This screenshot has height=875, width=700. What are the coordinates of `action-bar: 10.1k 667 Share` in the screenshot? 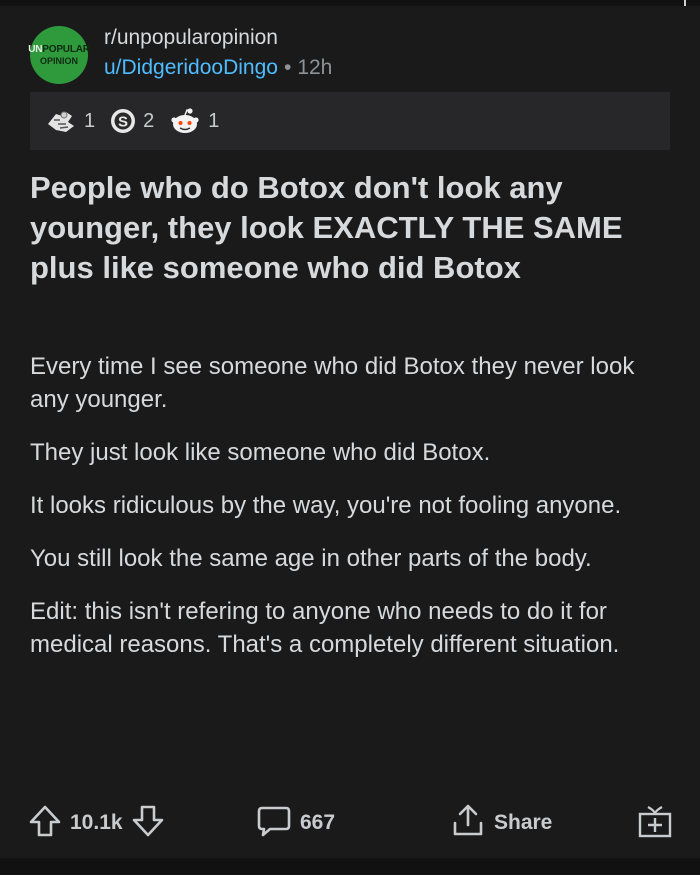 It's located at (350, 823).